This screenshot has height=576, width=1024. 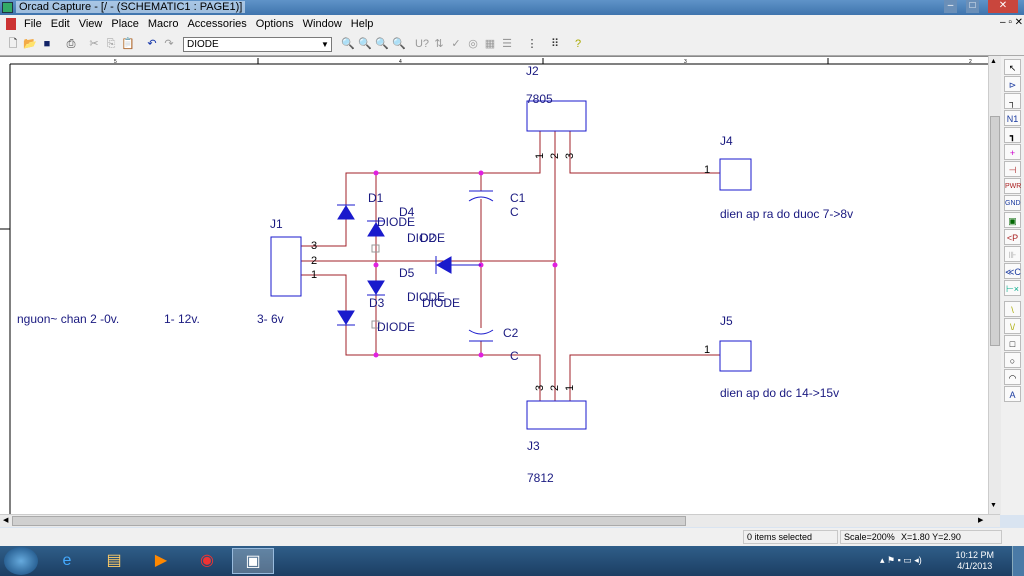 What do you see at coordinates (377, 303) in the screenshot?
I see `d3-label: D3` at bounding box center [377, 303].